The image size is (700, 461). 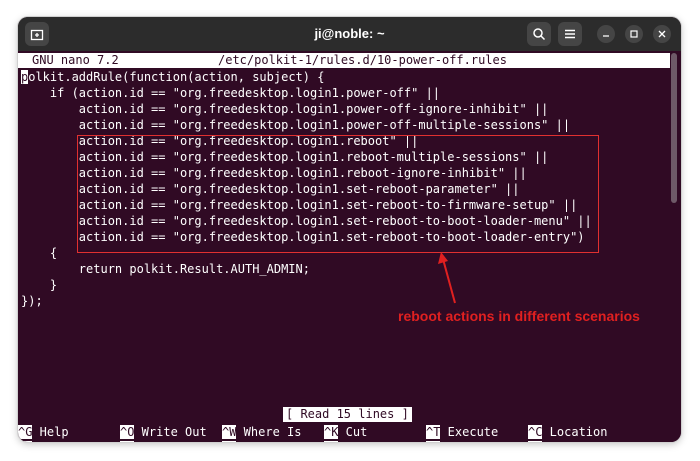 What do you see at coordinates (519, 316) in the screenshot?
I see `annotation-label: reboot actions in different scenarios` at bounding box center [519, 316].